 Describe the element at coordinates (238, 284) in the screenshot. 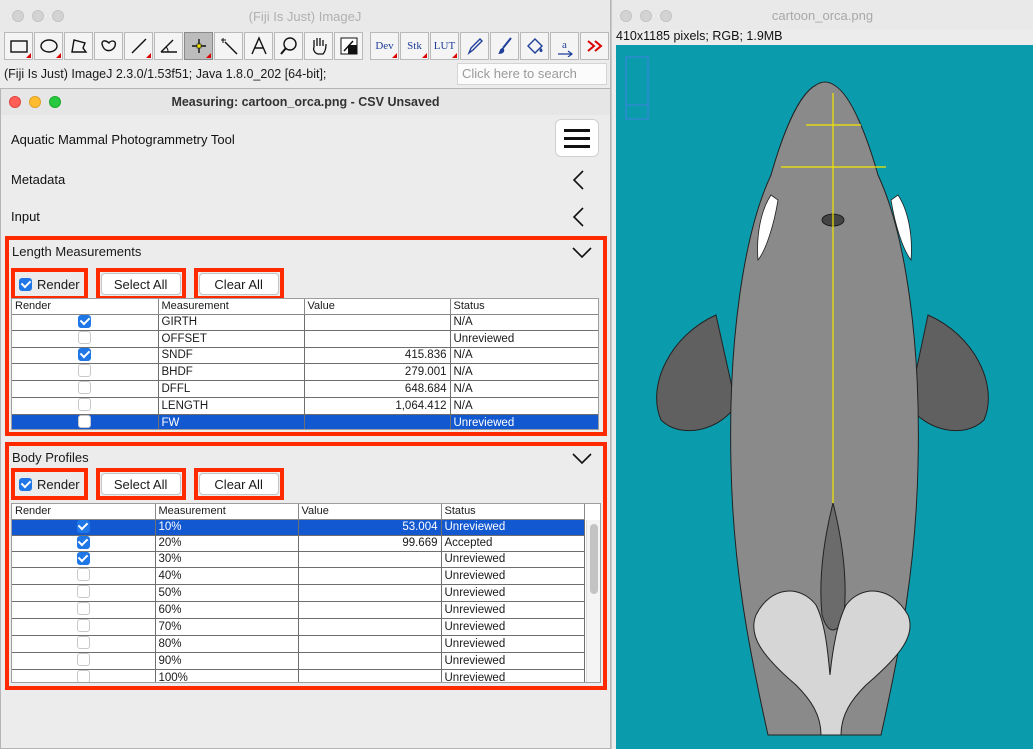

I see `length-clear-all-button: Clear All` at that location.